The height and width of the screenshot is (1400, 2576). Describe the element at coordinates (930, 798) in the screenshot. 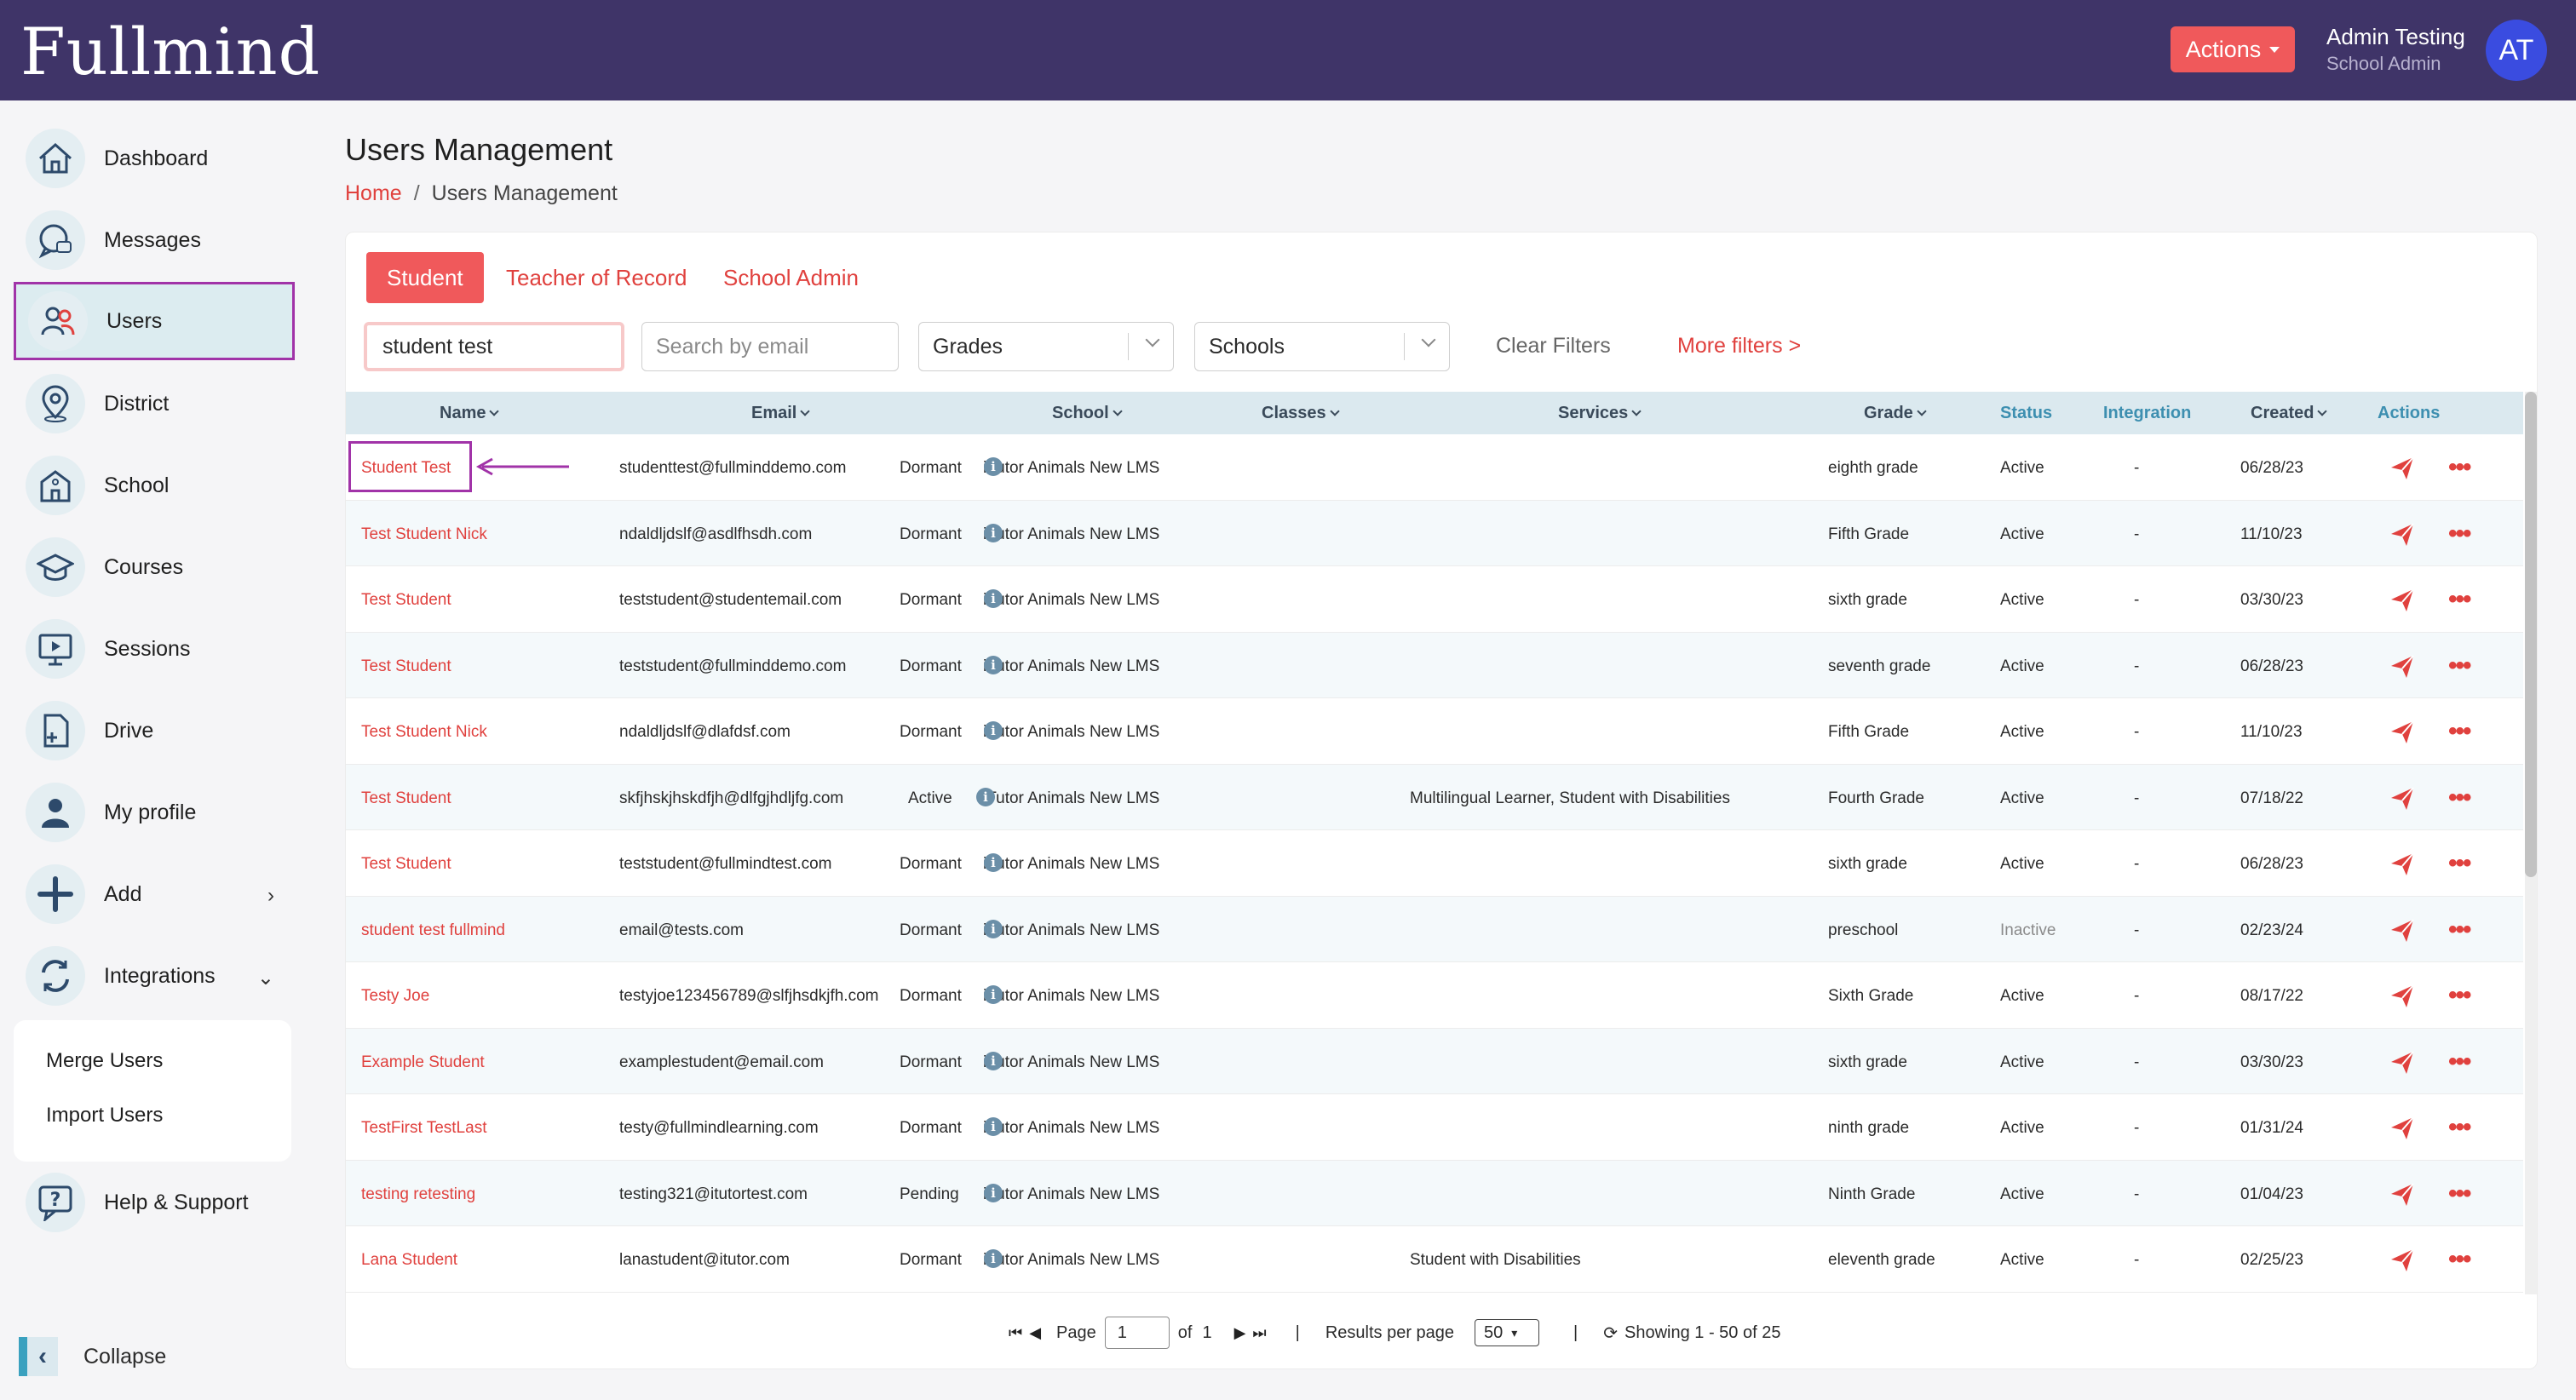

I see `user-classes-status: Active` at that location.